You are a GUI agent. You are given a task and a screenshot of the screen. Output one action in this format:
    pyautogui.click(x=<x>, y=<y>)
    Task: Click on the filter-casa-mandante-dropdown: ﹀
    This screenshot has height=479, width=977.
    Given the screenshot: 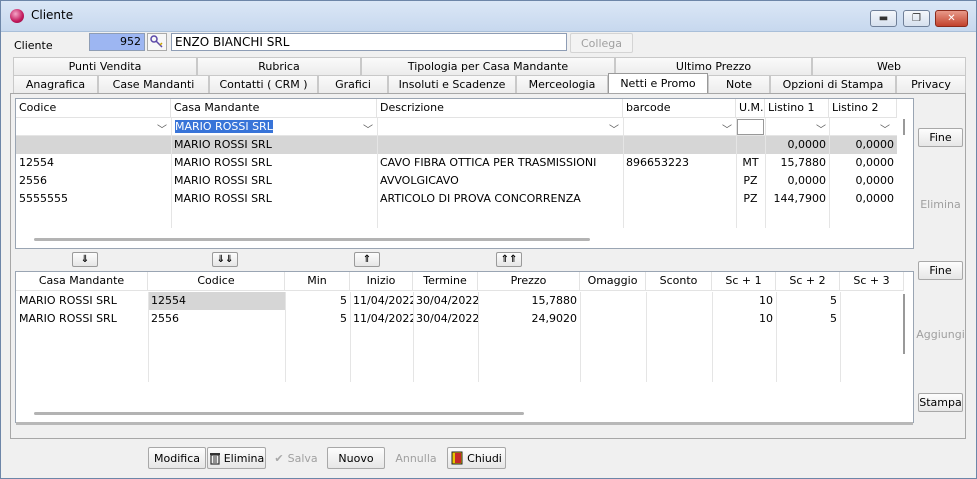 What is the action you would take?
    pyautogui.click(x=368, y=128)
    